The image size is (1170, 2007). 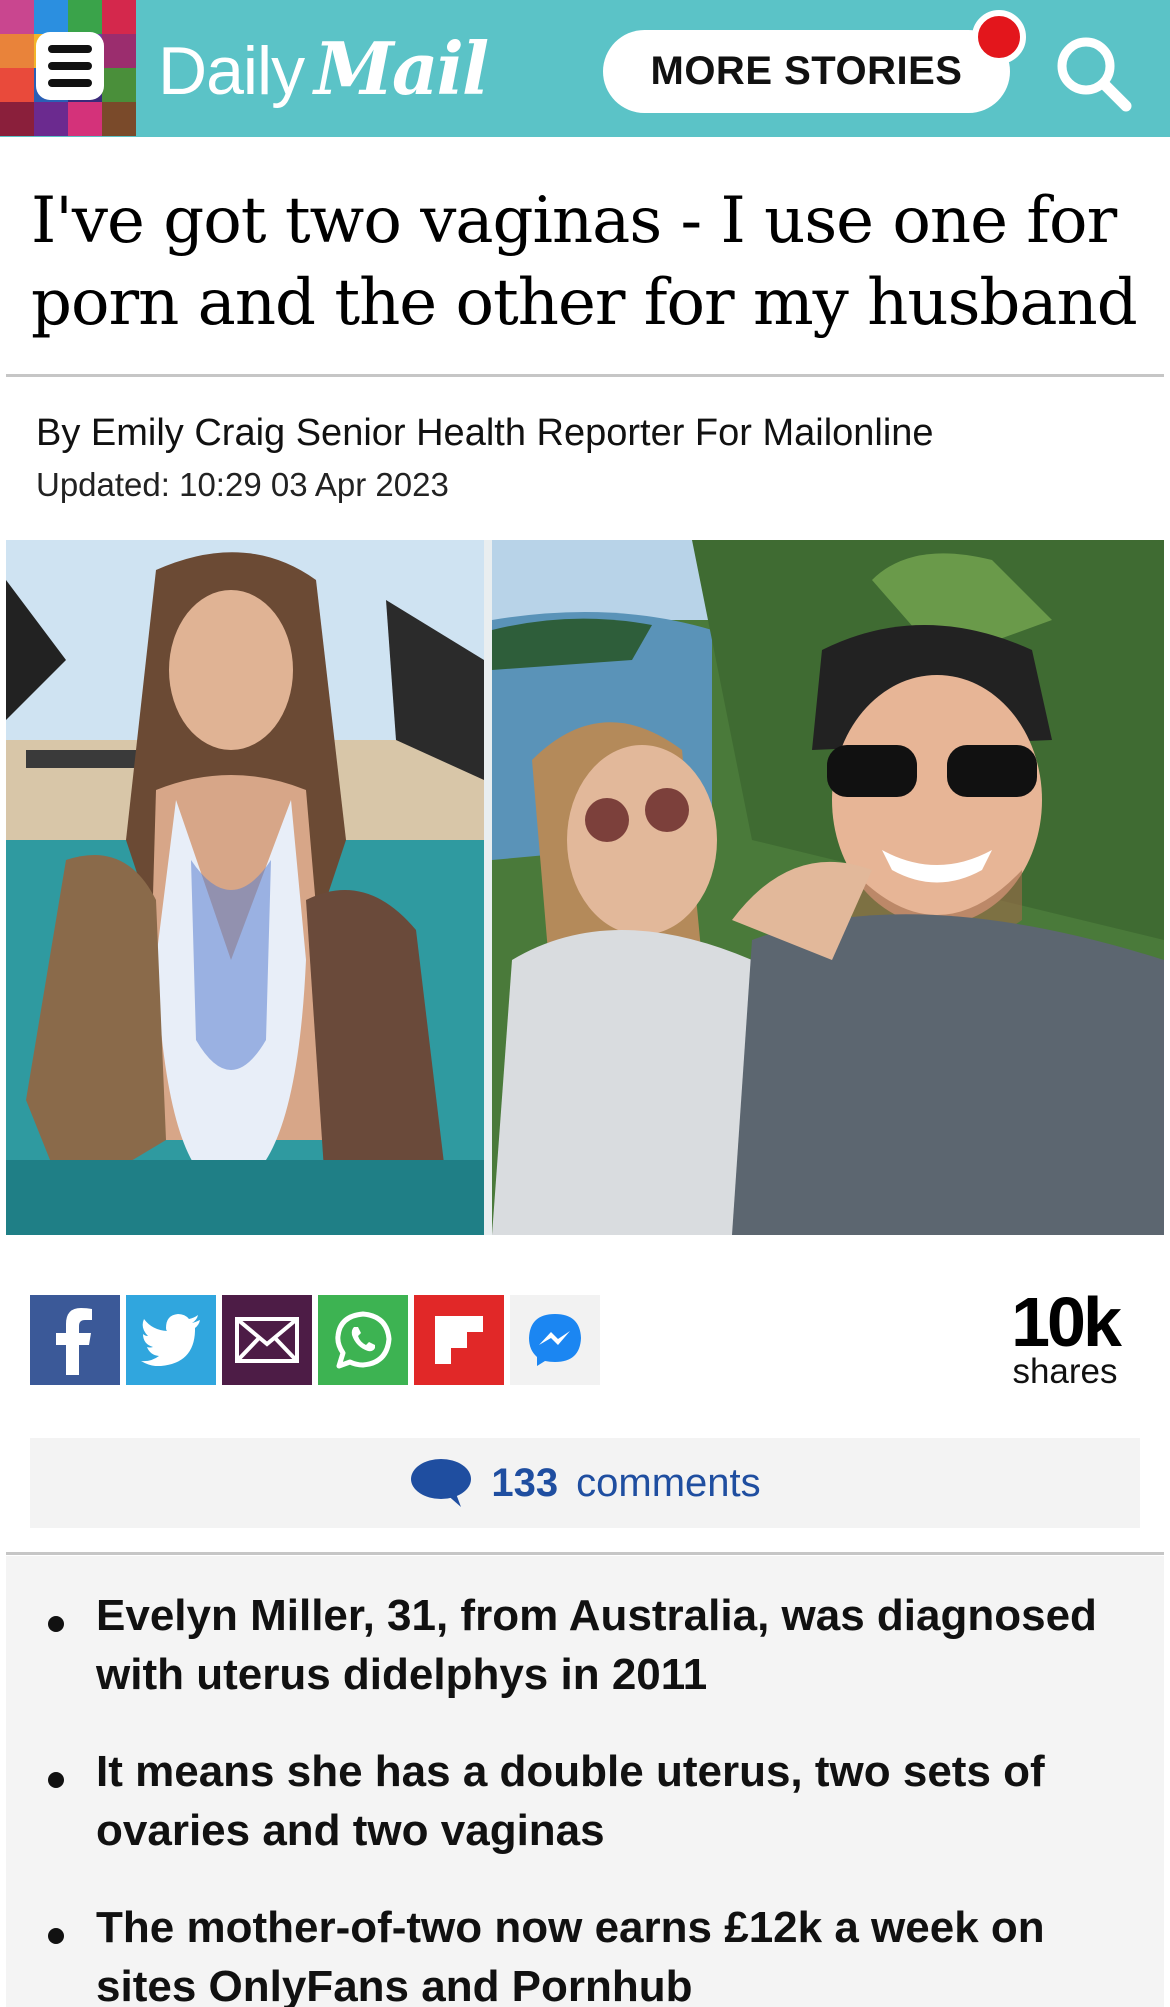 I want to click on whatsapp-icon, so click(x=363, y=1340).